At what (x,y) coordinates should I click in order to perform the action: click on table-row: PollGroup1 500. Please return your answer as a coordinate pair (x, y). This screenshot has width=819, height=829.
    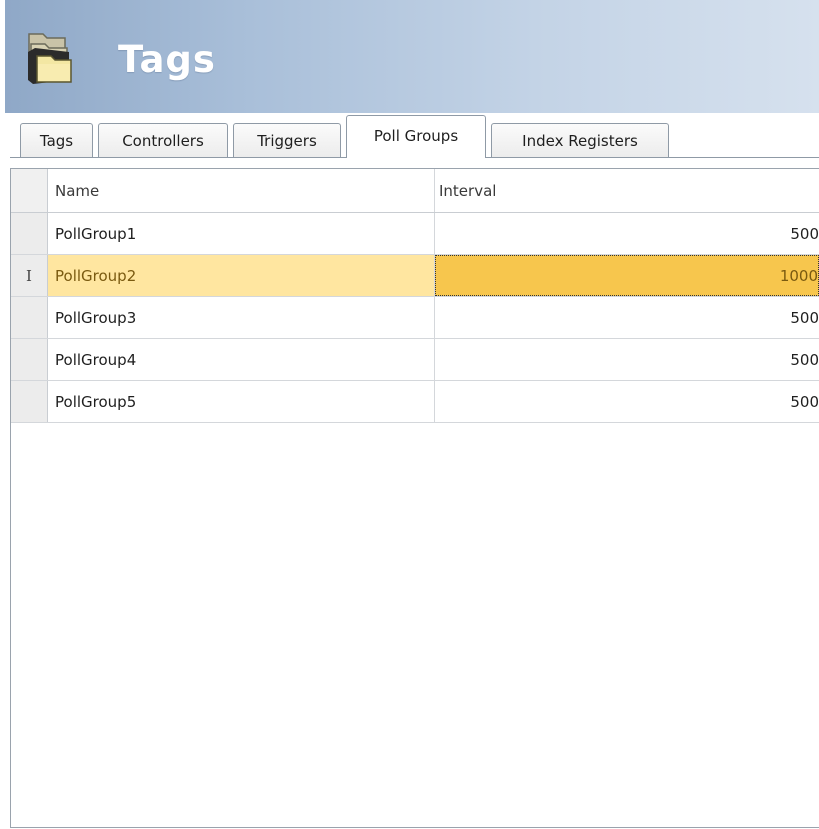
    Looking at the image, I should click on (415, 234).